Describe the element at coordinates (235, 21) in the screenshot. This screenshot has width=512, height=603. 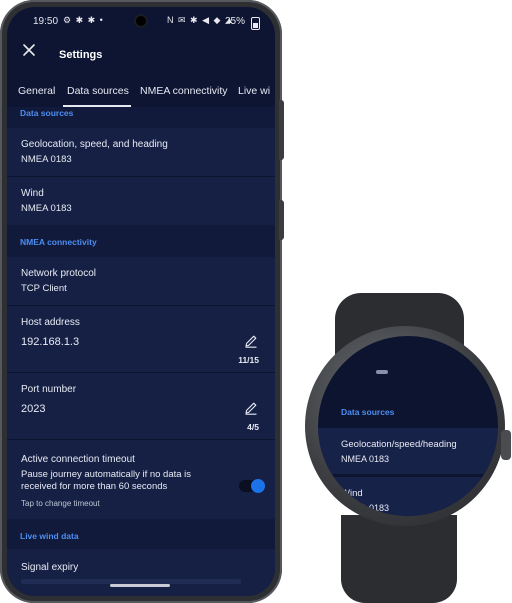
I see `battery-percentage: 25%` at that location.